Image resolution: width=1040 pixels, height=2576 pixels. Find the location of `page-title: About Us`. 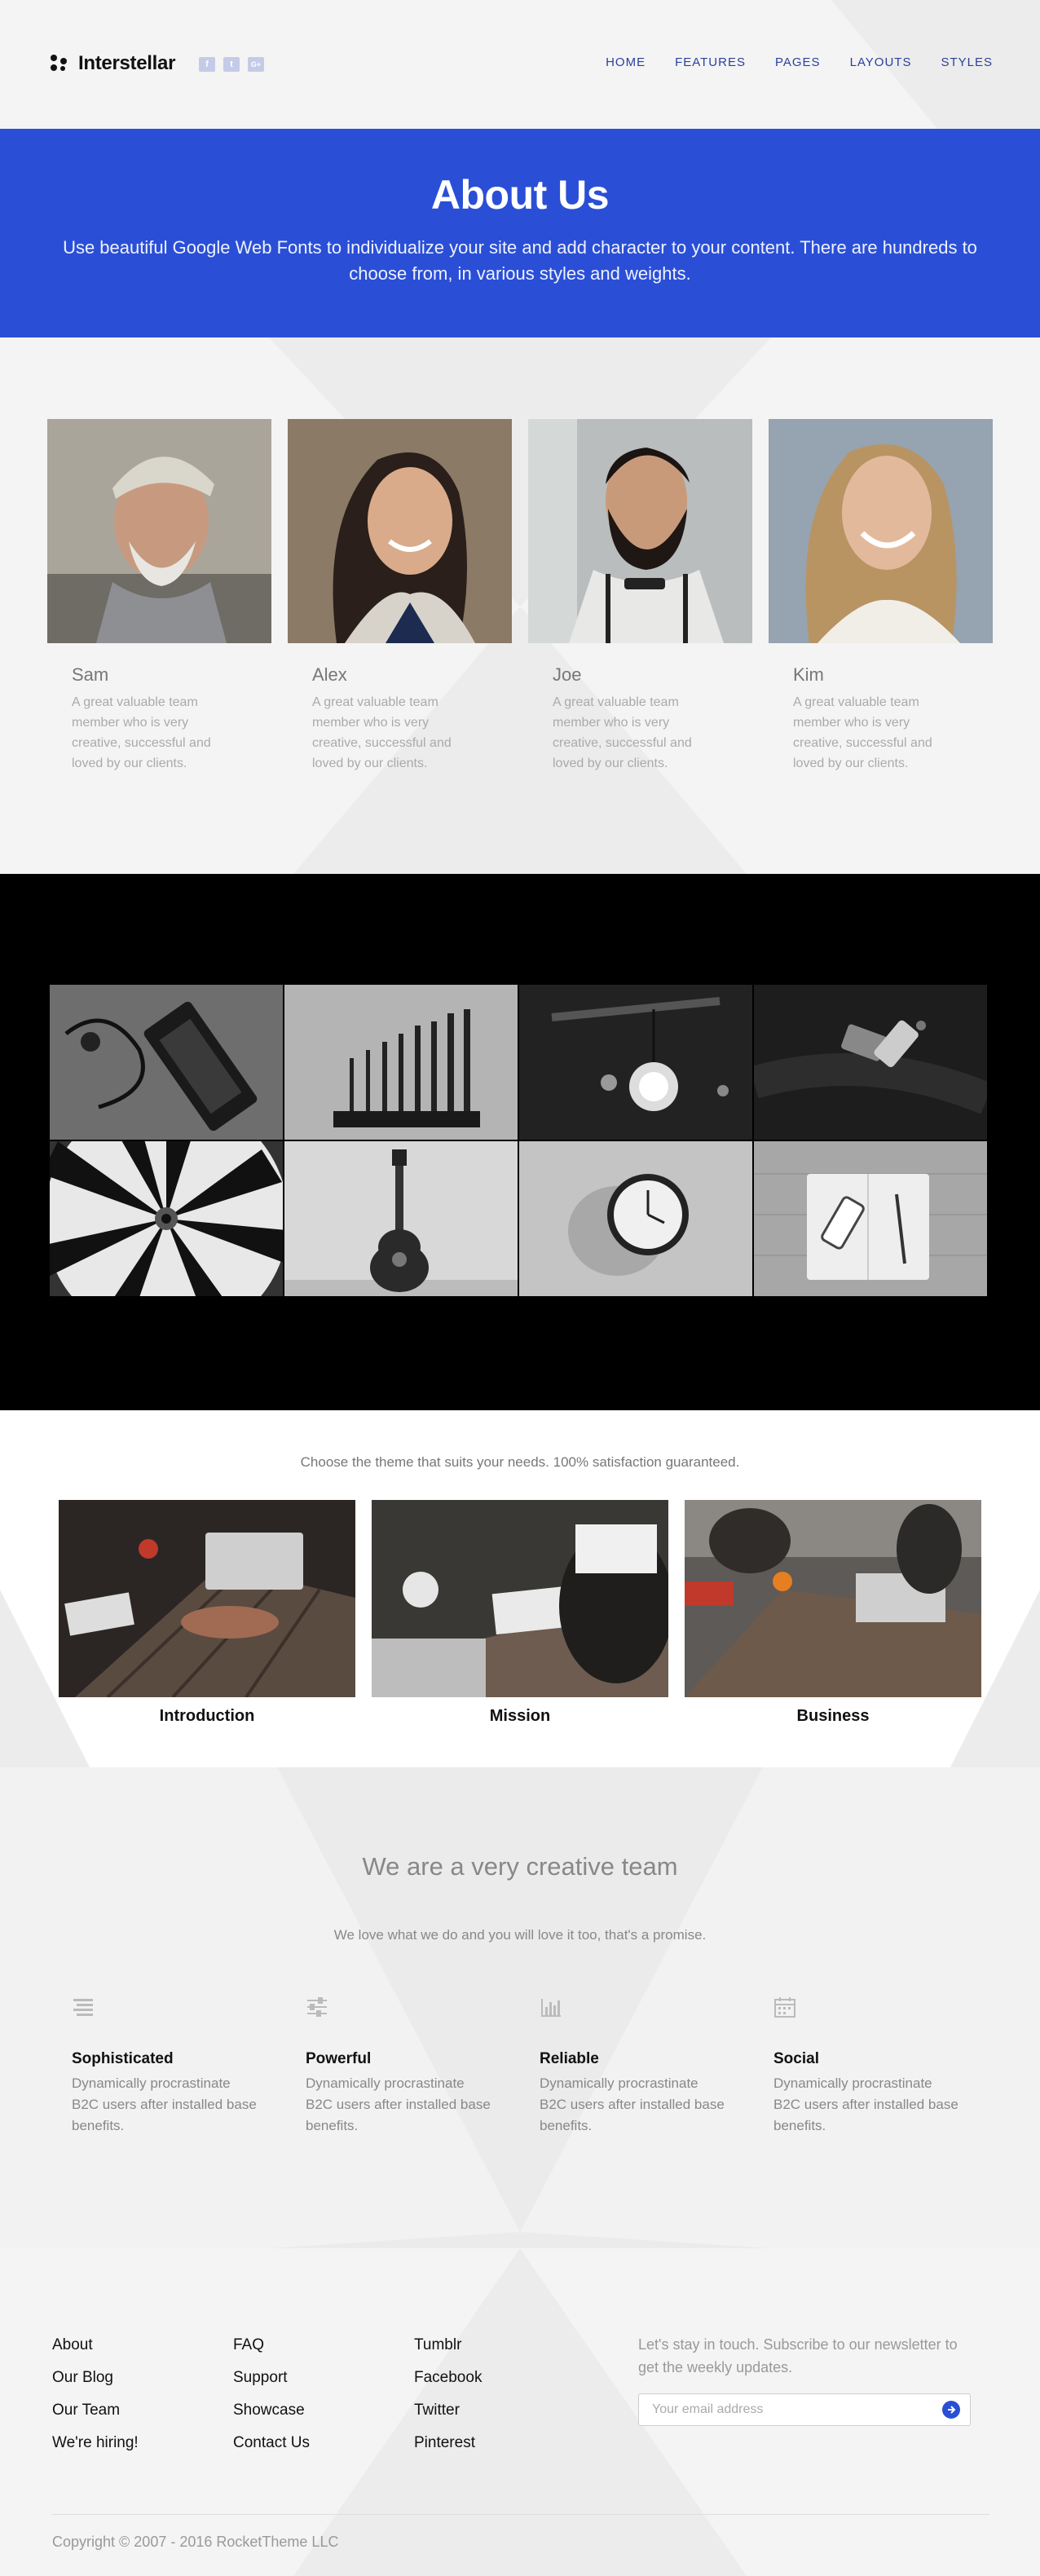

page-title: About Us is located at coordinates (520, 195).